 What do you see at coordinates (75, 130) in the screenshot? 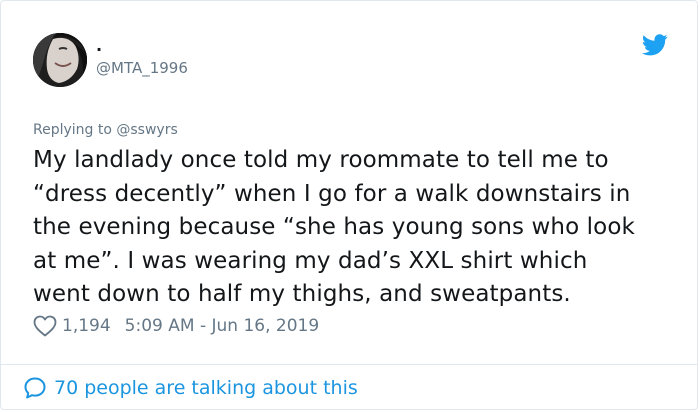
I see `replying-prefix: Replying to` at bounding box center [75, 130].